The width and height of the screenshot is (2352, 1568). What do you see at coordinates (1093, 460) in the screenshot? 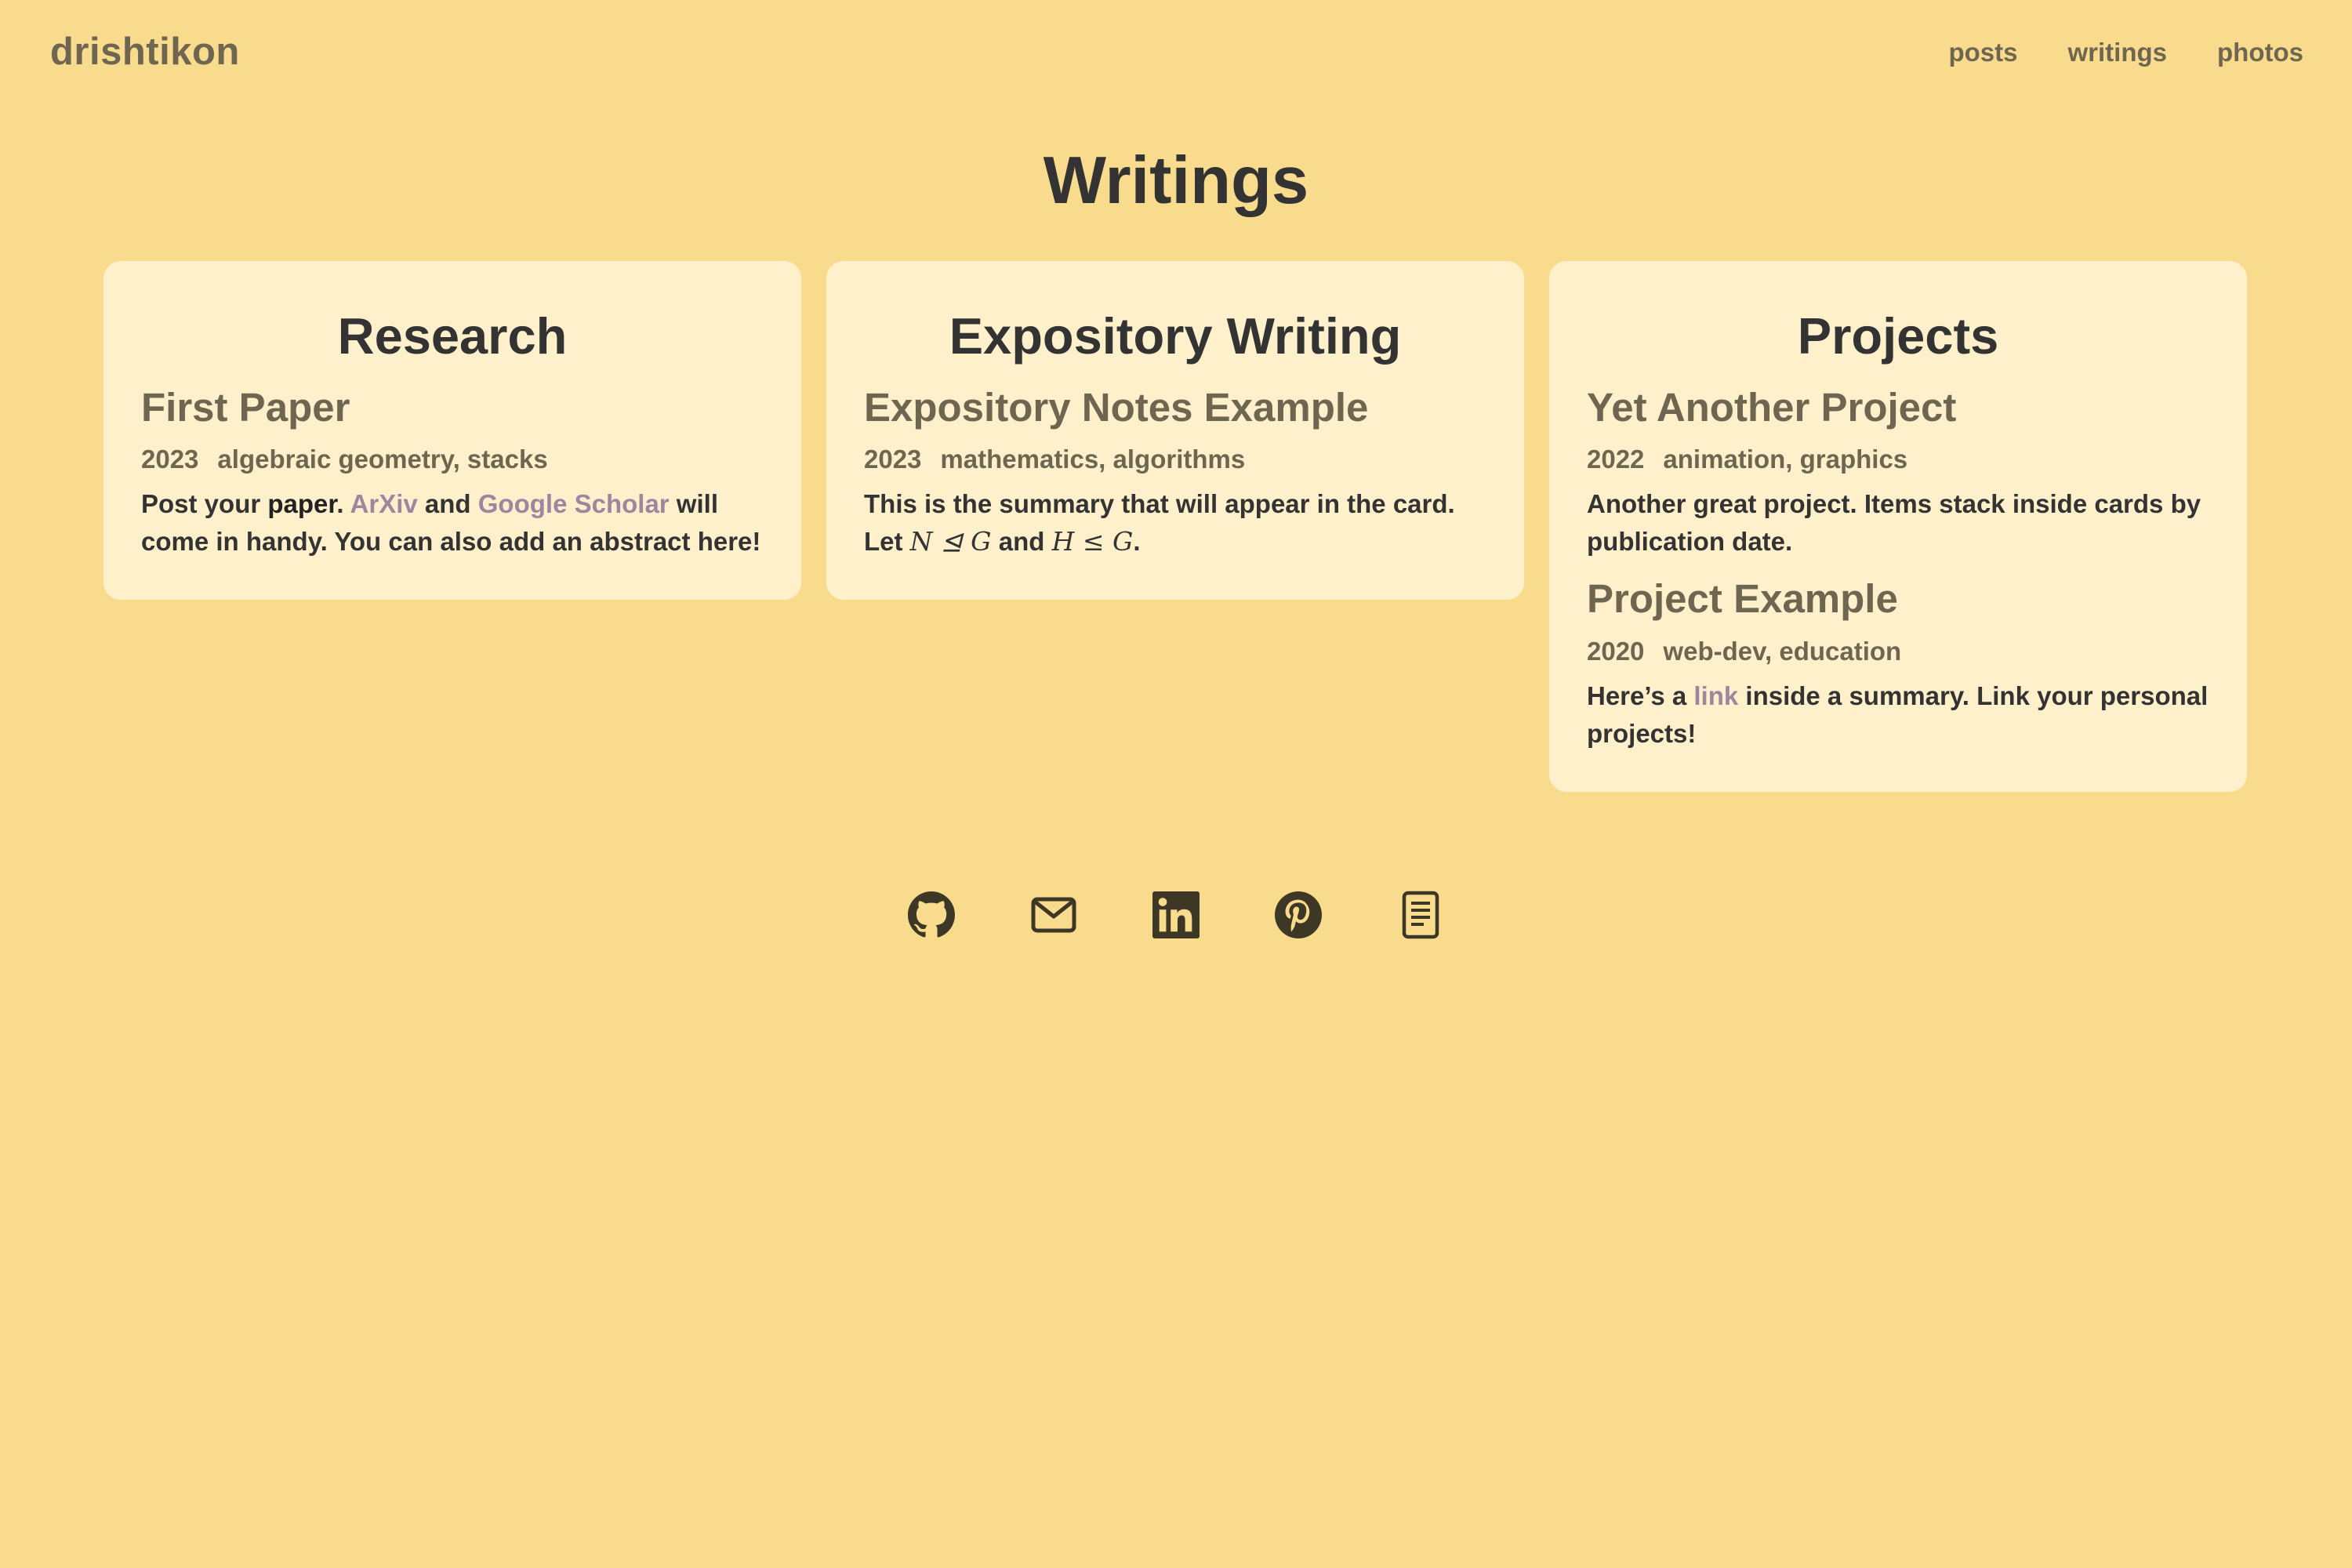
I see `entry-tags: mathematics, algorithms` at bounding box center [1093, 460].